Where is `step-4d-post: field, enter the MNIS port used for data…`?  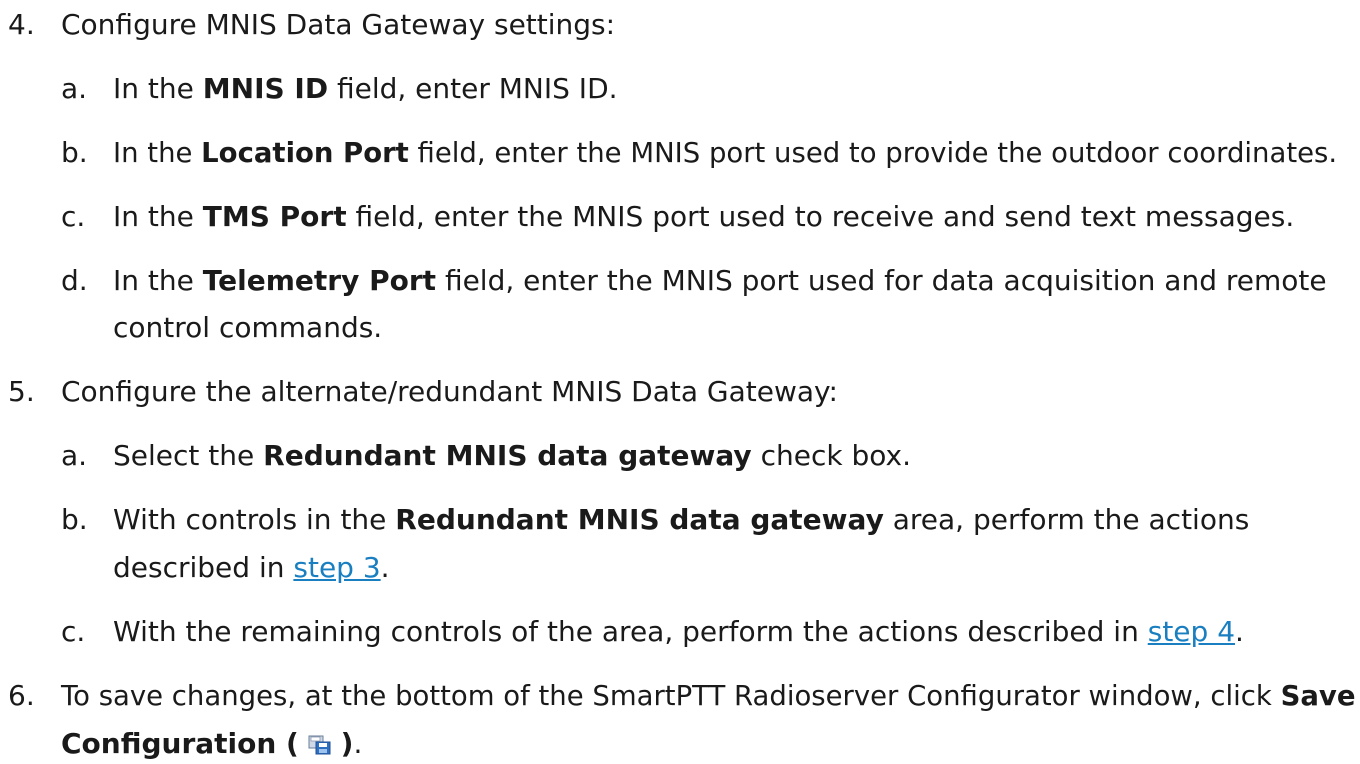
step-4d-post: field, enter the MNIS port used for data… is located at coordinates (881, 280).